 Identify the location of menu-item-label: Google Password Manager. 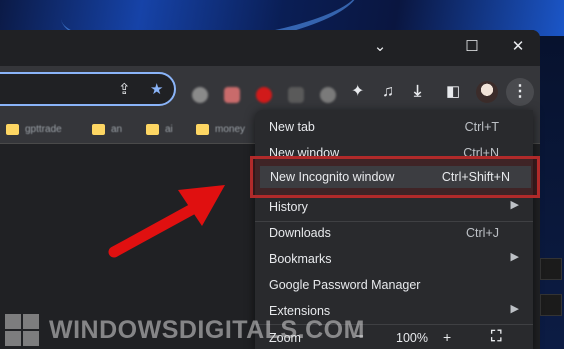
(345, 285).